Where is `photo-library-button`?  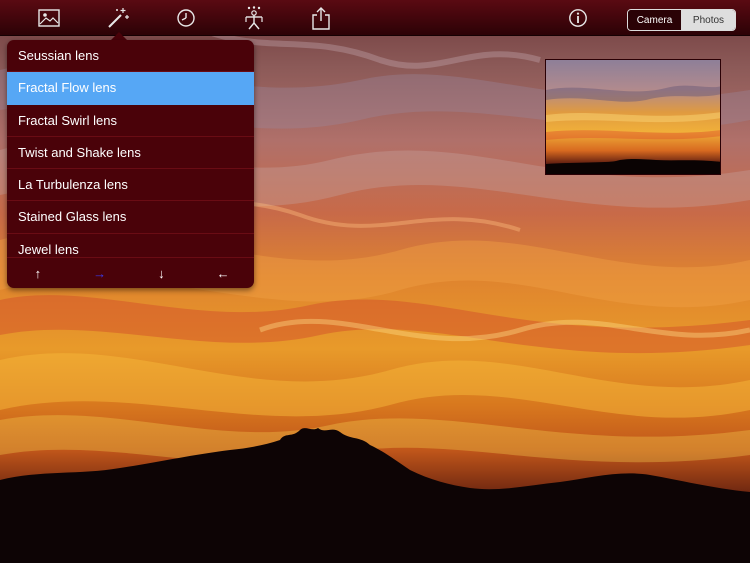 photo-library-button is located at coordinates (49, 18).